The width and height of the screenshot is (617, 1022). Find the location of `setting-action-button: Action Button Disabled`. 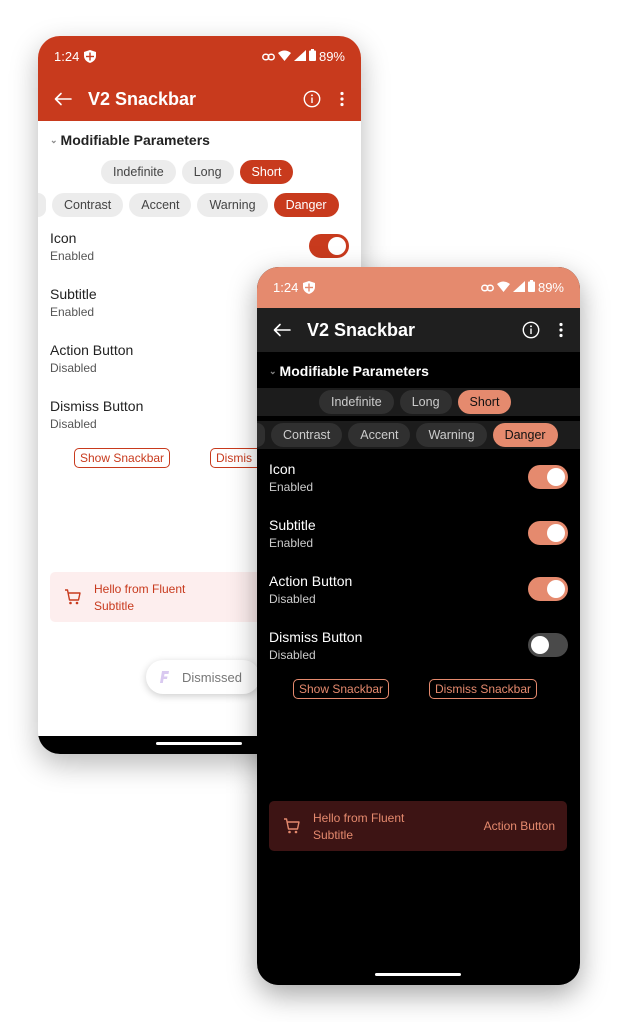

setting-action-button: Action Button Disabled is located at coordinates (418, 593).